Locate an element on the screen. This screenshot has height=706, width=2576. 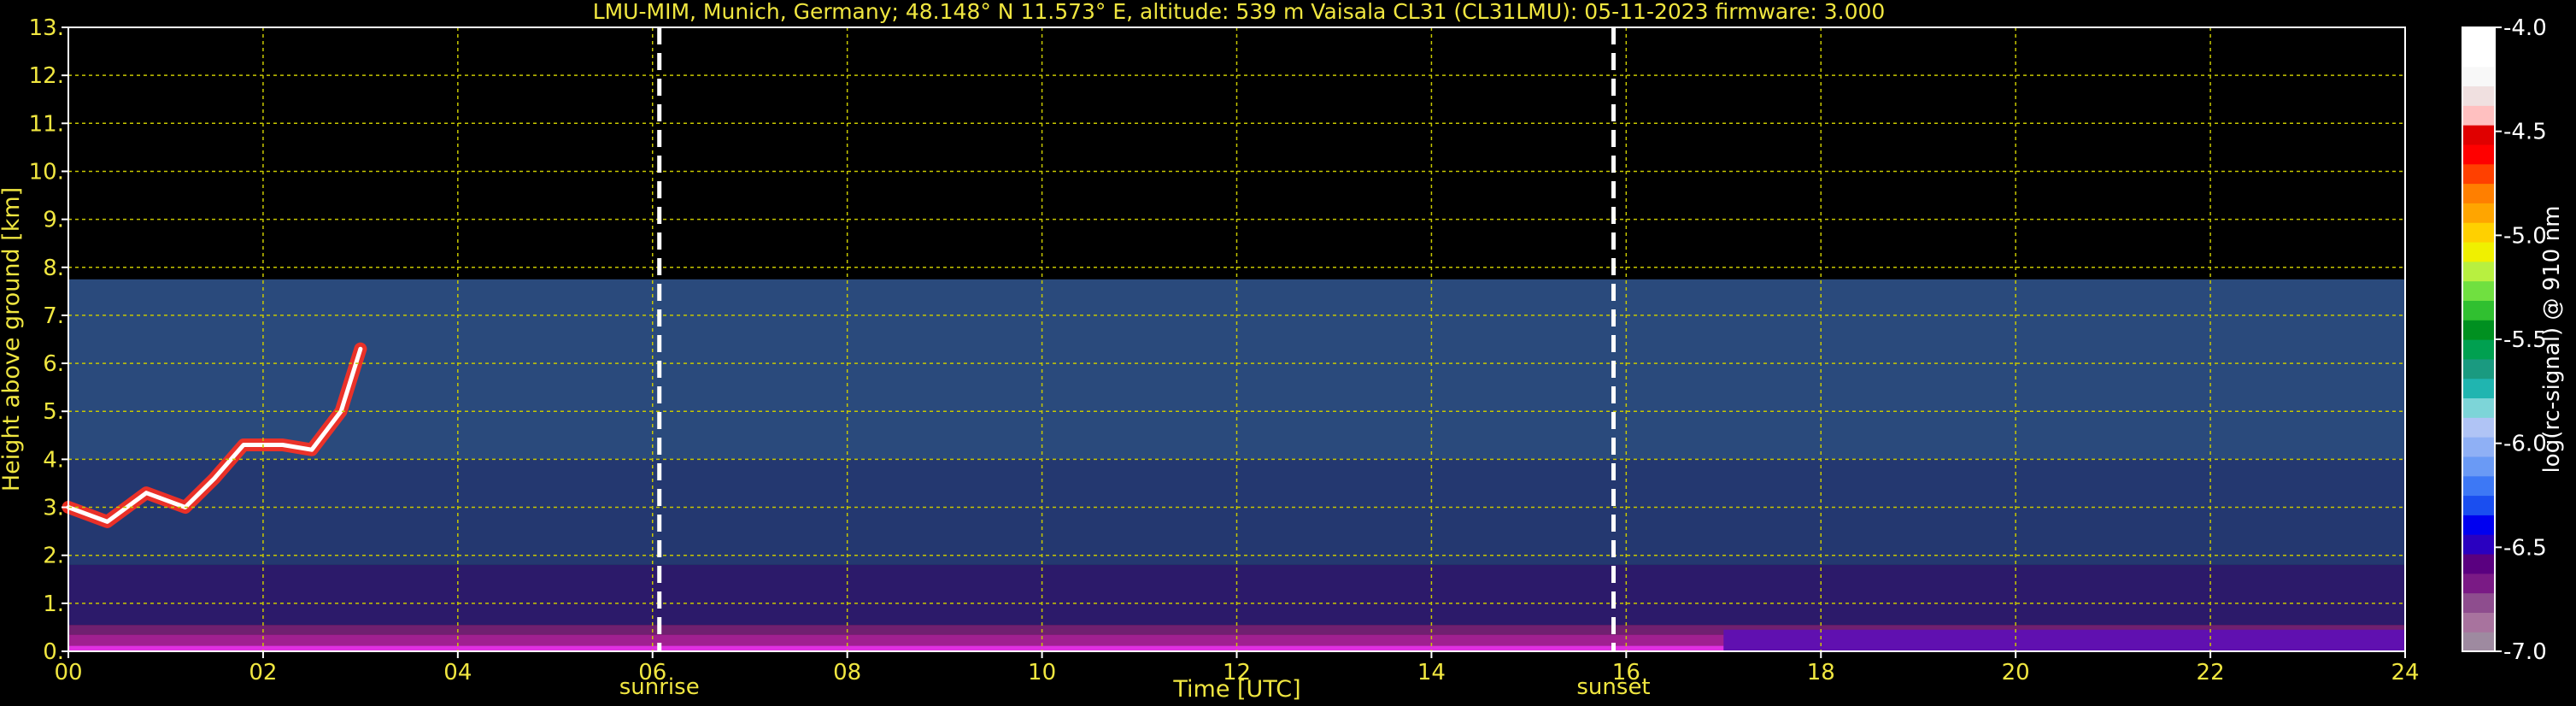
colorbar is located at coordinates (2478, 339).